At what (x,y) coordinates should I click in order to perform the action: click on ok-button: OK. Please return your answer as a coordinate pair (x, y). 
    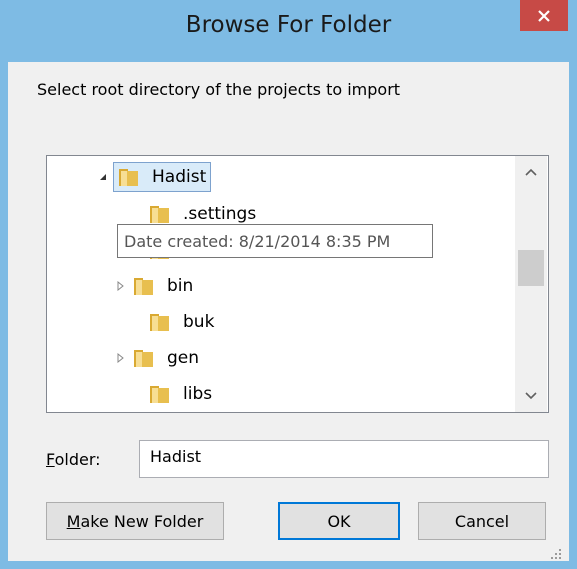
    Looking at the image, I should click on (339, 521).